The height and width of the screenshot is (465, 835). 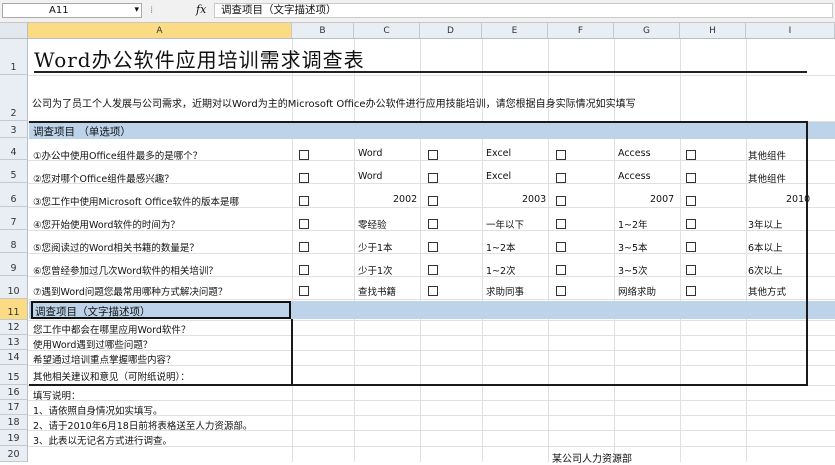 What do you see at coordinates (106, 225) in the screenshot?
I see `question-text: ④您开始使用Word软件的时间为？` at bounding box center [106, 225].